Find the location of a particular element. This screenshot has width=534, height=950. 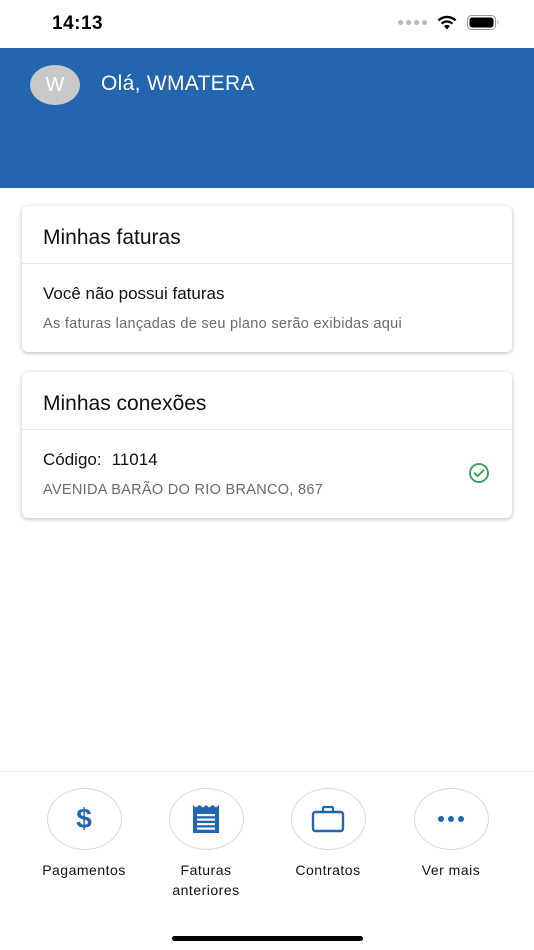

nav-label-ver-mais: Ver mais is located at coordinates (451, 870).